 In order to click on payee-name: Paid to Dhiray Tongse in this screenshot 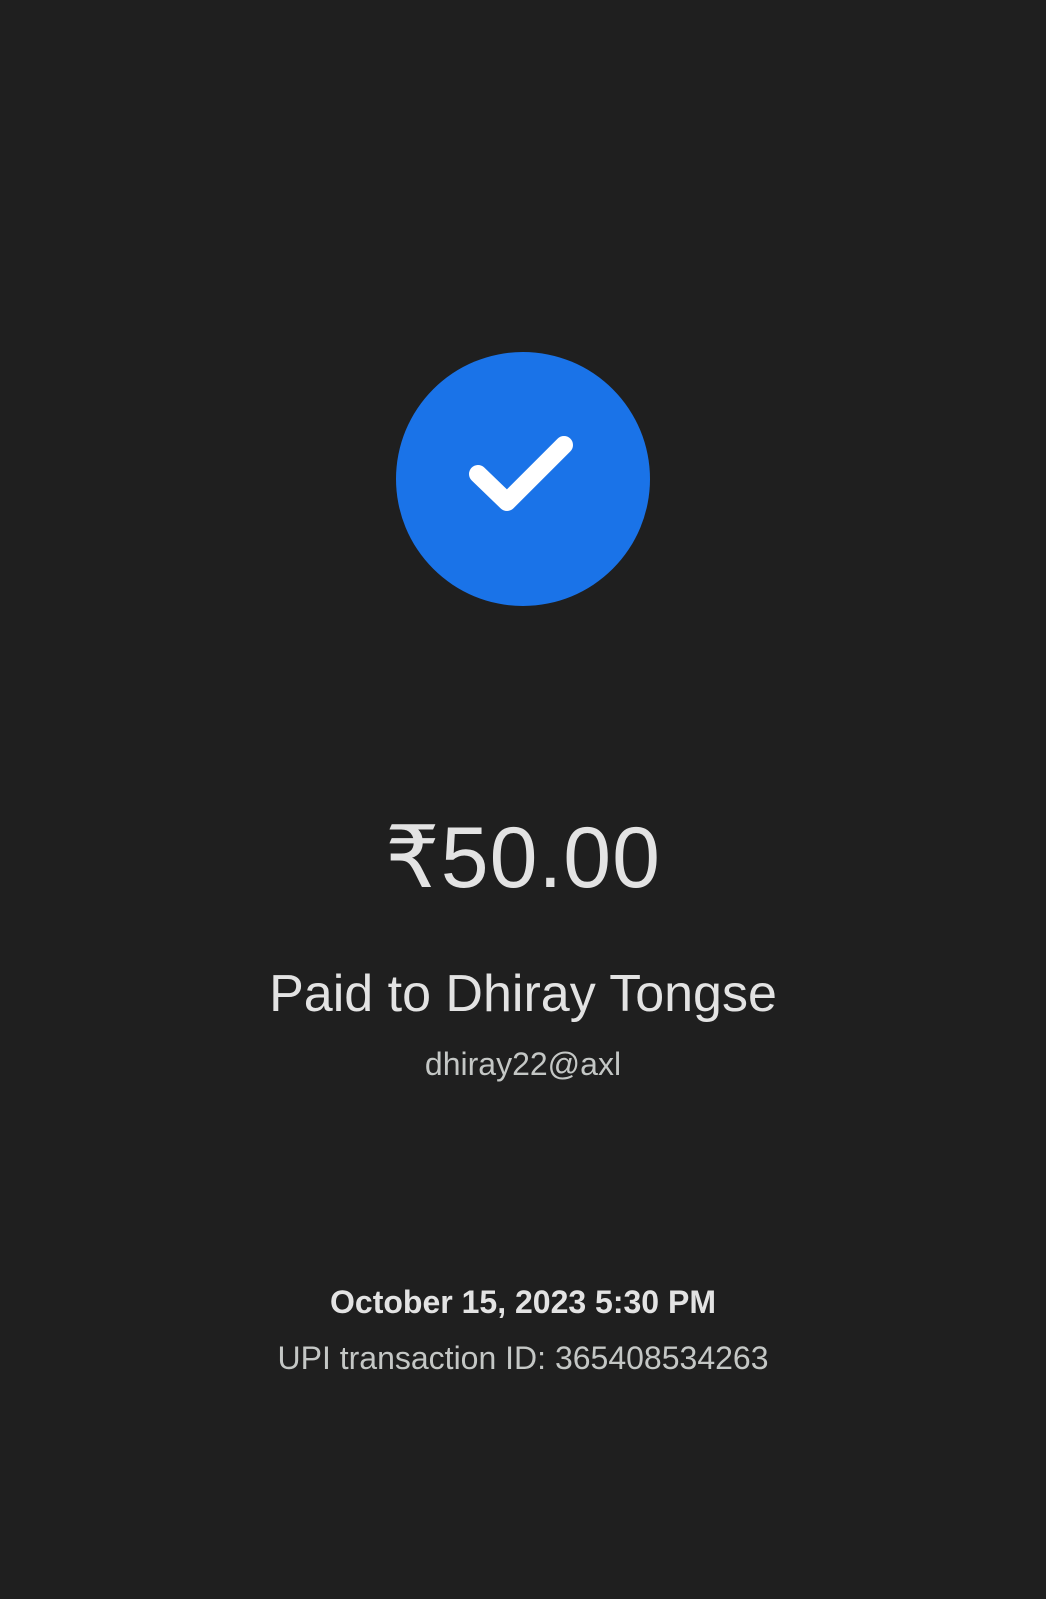, I will do `click(523, 994)`.